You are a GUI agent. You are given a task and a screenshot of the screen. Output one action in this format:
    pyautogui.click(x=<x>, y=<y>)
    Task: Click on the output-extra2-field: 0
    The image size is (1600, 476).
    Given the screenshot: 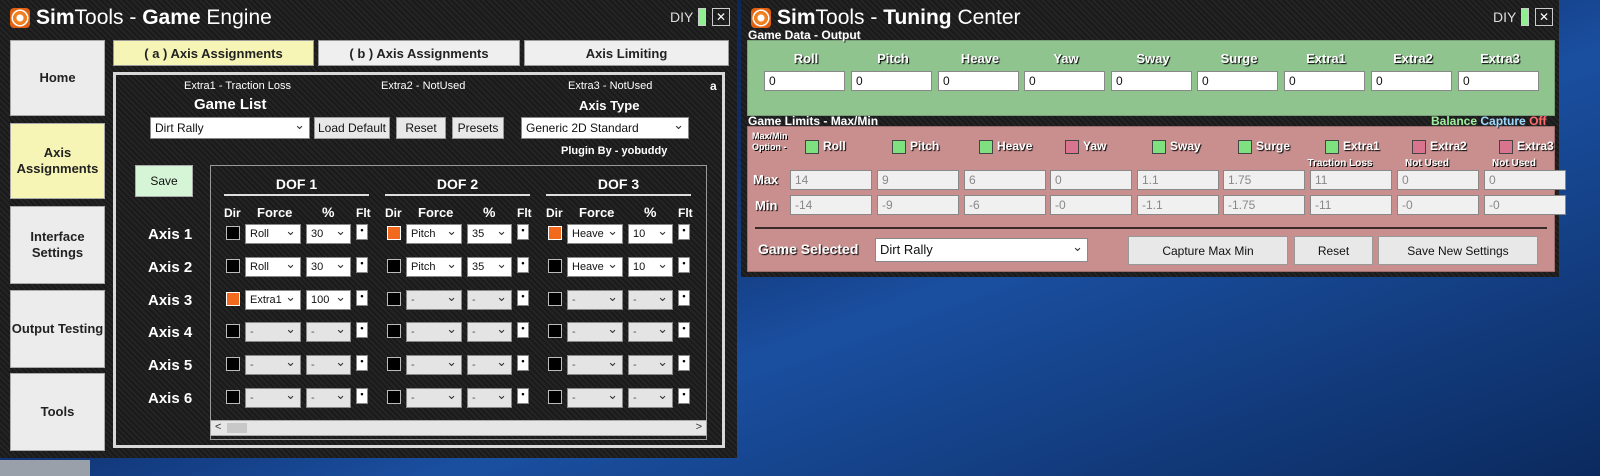 What is the action you would take?
    pyautogui.click(x=1411, y=81)
    